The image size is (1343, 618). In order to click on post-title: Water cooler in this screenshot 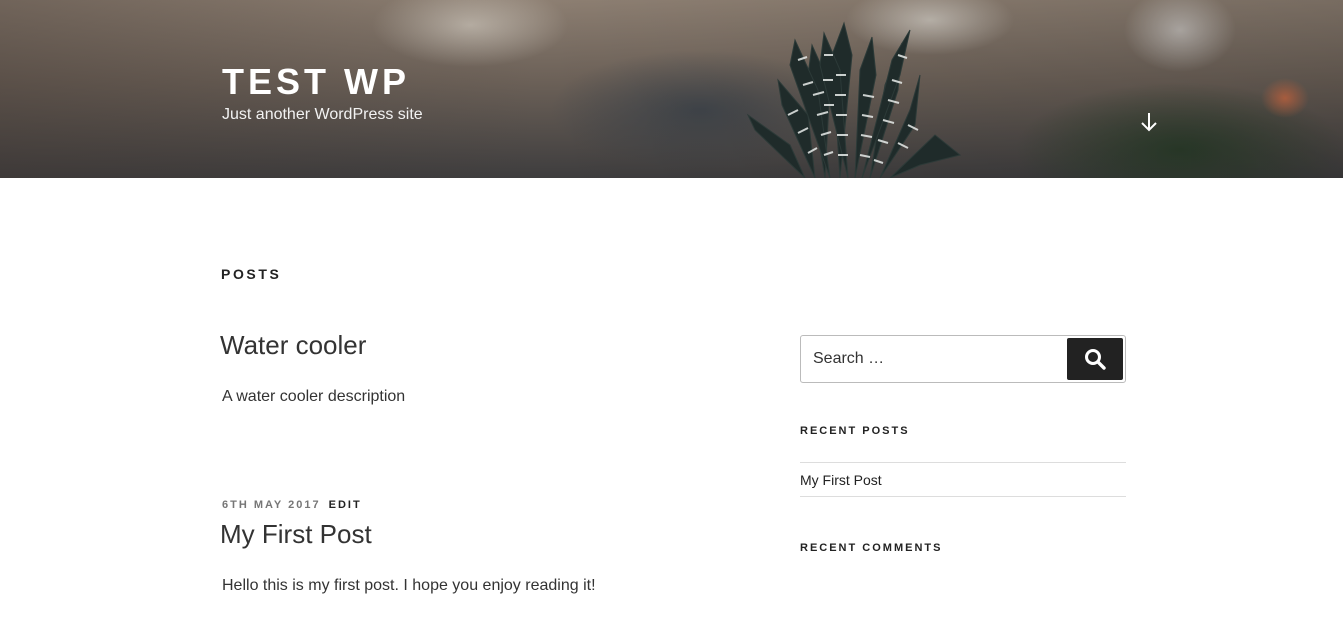, I will do `click(293, 345)`.